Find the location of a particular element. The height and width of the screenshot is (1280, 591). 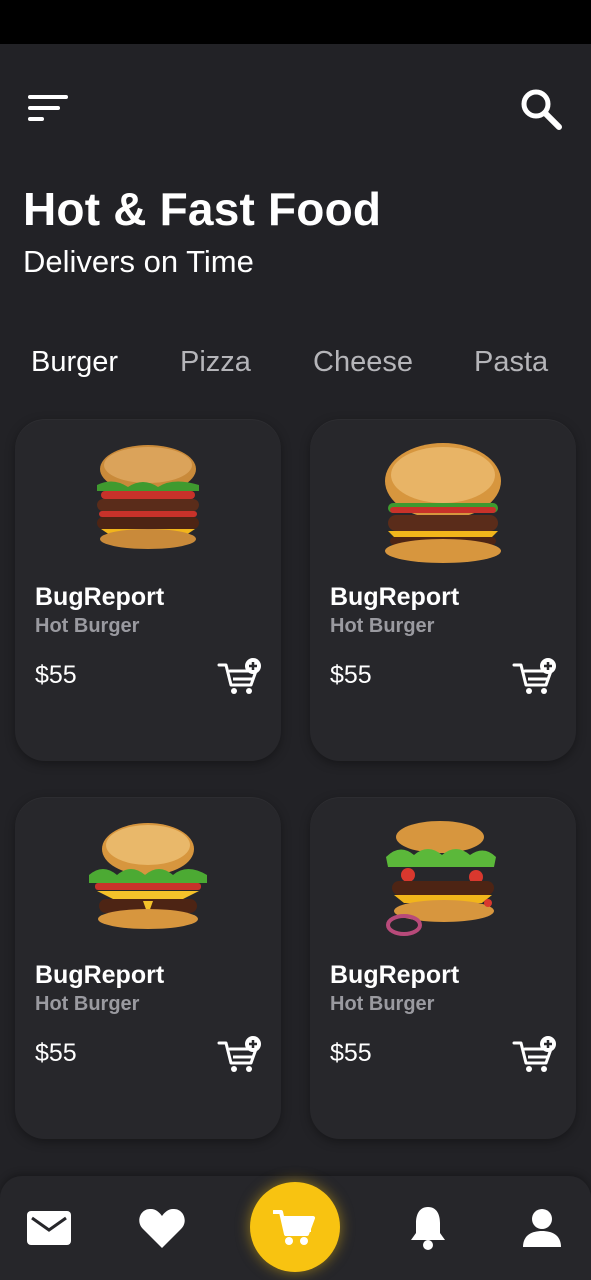

bottom-navigation is located at coordinates (295, 1228).